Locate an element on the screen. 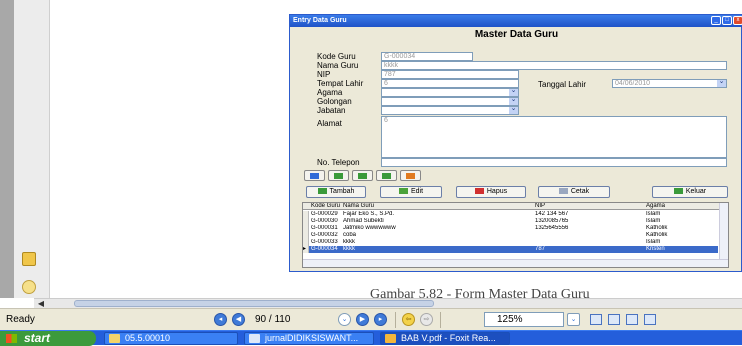  window-title: Entry Data Guru is located at coordinates (320, 20).